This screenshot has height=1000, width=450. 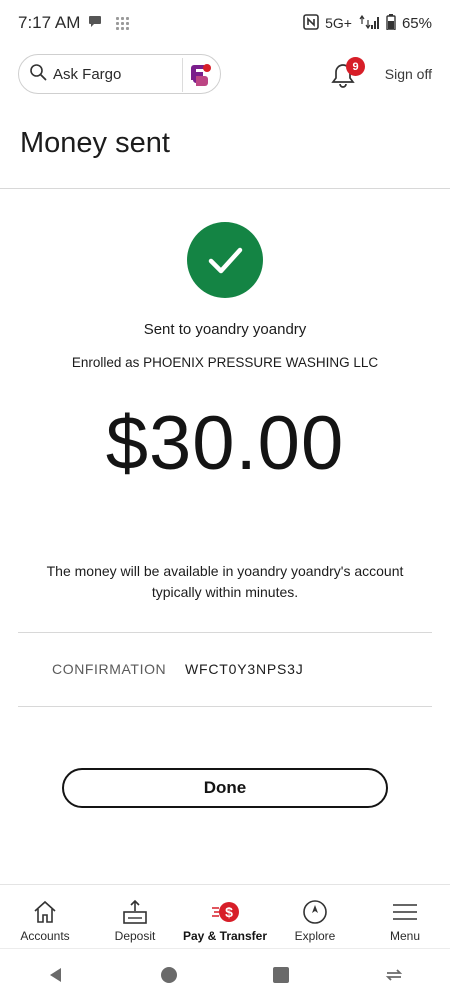 What do you see at coordinates (95, 23) in the screenshot?
I see `chat-bubble-icon` at bounding box center [95, 23].